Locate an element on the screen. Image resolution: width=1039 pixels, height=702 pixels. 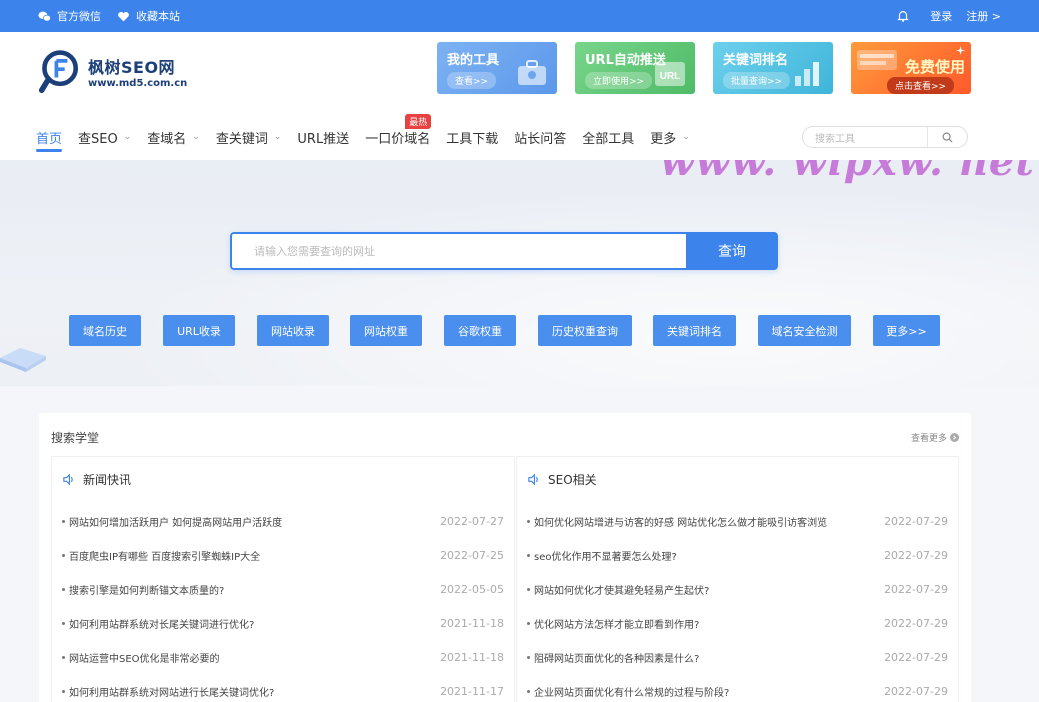
favorite-link: 收藏本站 is located at coordinates (148, 16).